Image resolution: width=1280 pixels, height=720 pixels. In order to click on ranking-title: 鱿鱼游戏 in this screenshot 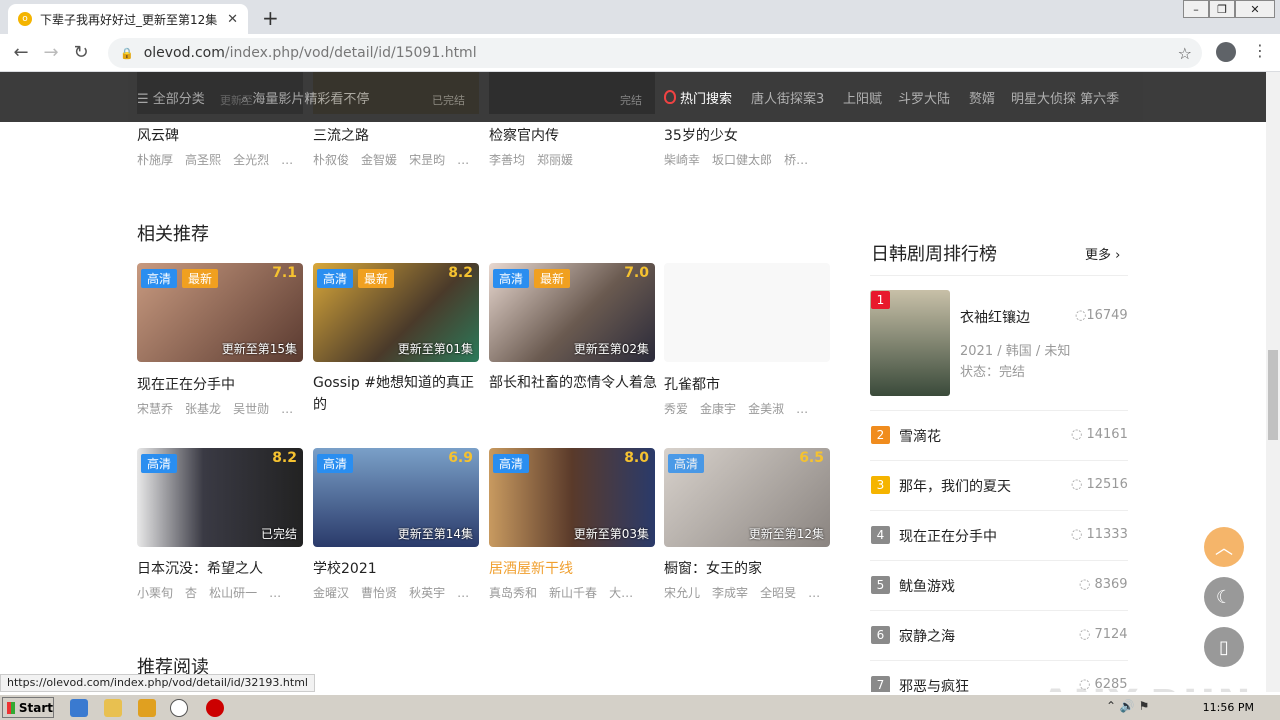, I will do `click(927, 586)`.